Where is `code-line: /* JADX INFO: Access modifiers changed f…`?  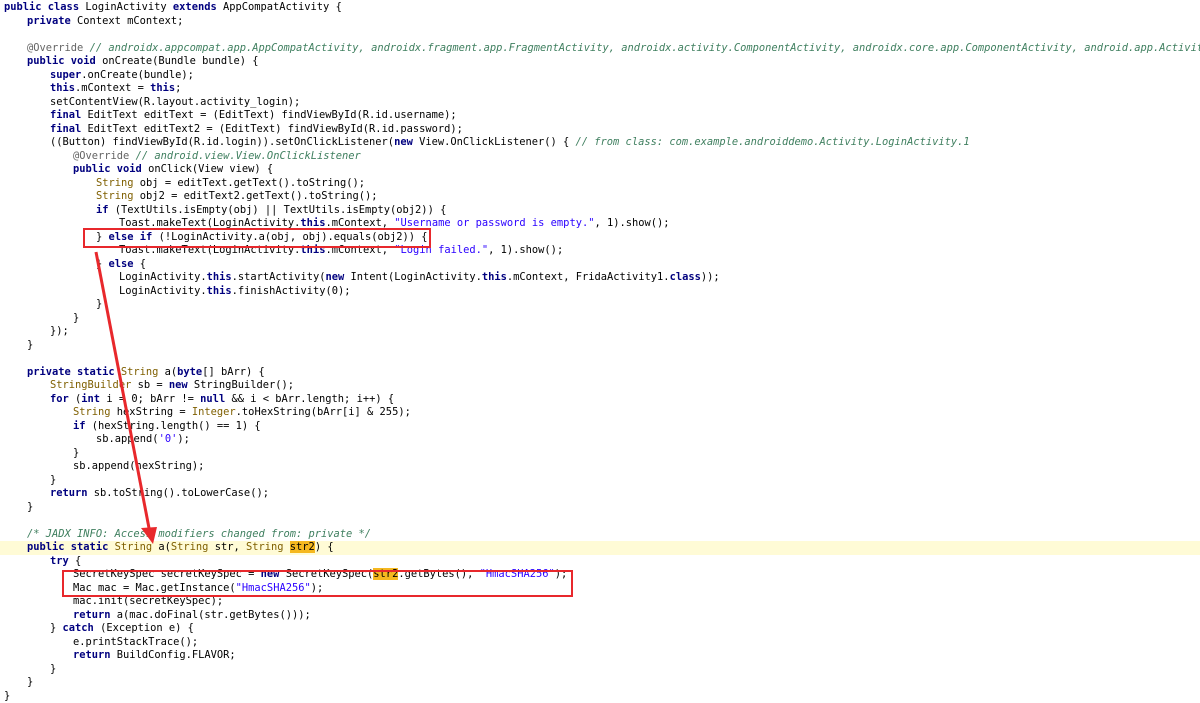 code-line: /* JADX INFO: Access modifiers changed f… is located at coordinates (600, 535).